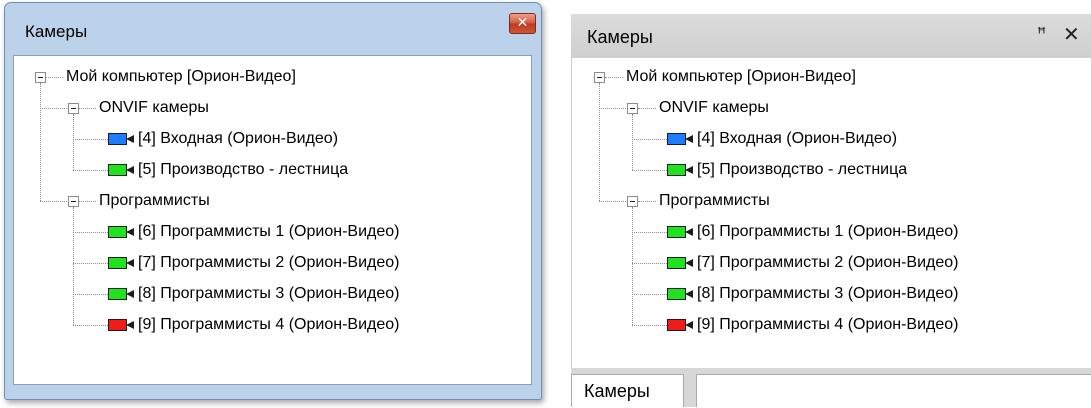 The image size is (1091, 408). I want to click on panel-title: Камеры, so click(620, 37).